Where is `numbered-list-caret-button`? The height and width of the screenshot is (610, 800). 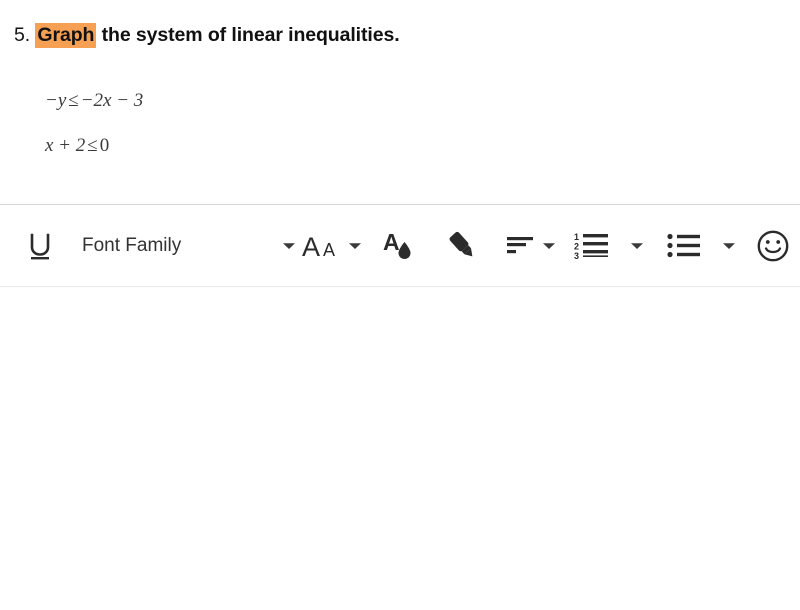 numbered-list-caret-button is located at coordinates (637, 245).